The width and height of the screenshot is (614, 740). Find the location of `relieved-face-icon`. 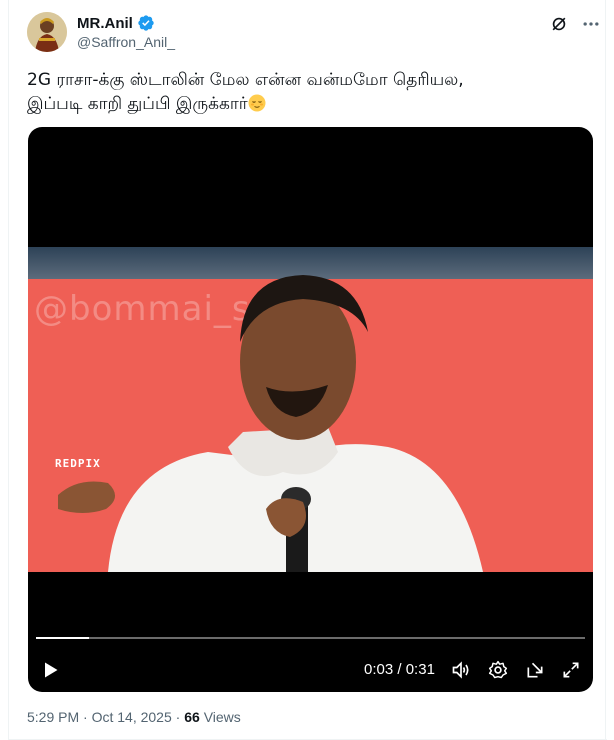

relieved-face-icon is located at coordinates (257, 103).